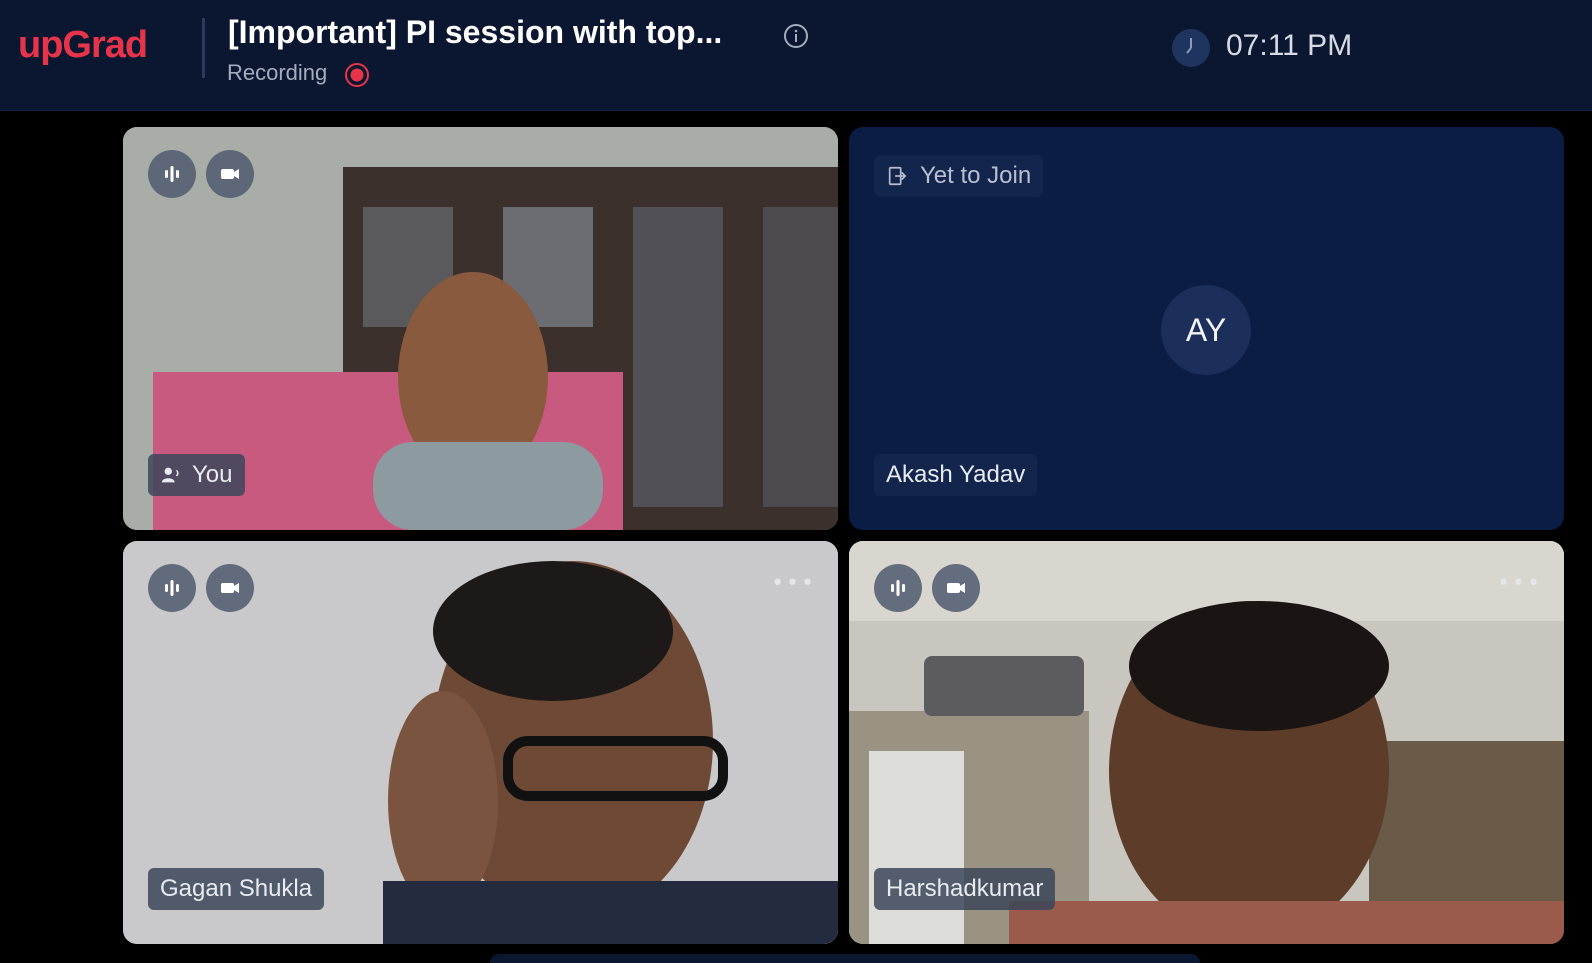 The width and height of the screenshot is (1592, 963). I want to click on clock-icon, so click(1191, 48).